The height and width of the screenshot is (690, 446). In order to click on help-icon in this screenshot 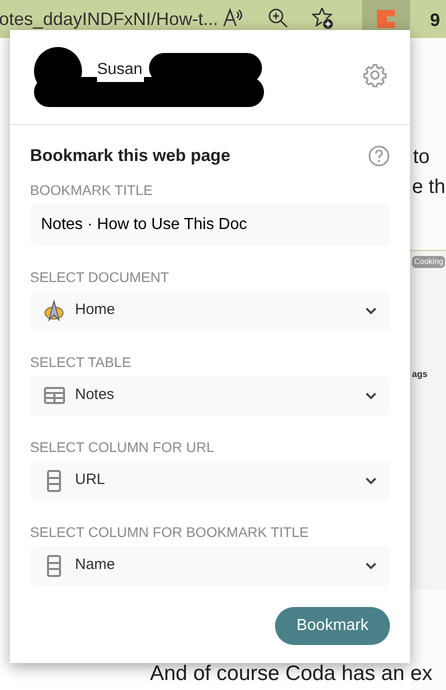, I will do `click(379, 155)`.